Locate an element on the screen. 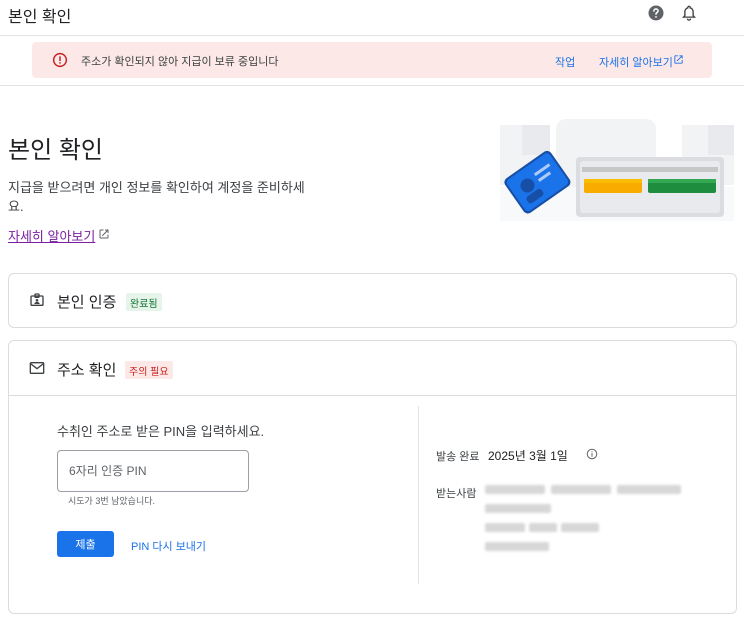  attempts-remaining: 시도가 3번 남았습니다. is located at coordinates (112, 501).